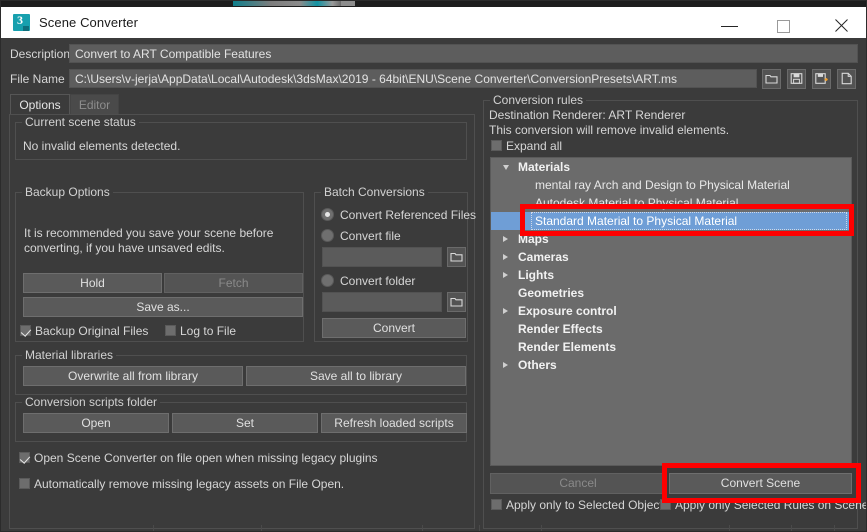 This screenshot has width=867, height=532. I want to click on chevron-down-icon, so click(506, 167).